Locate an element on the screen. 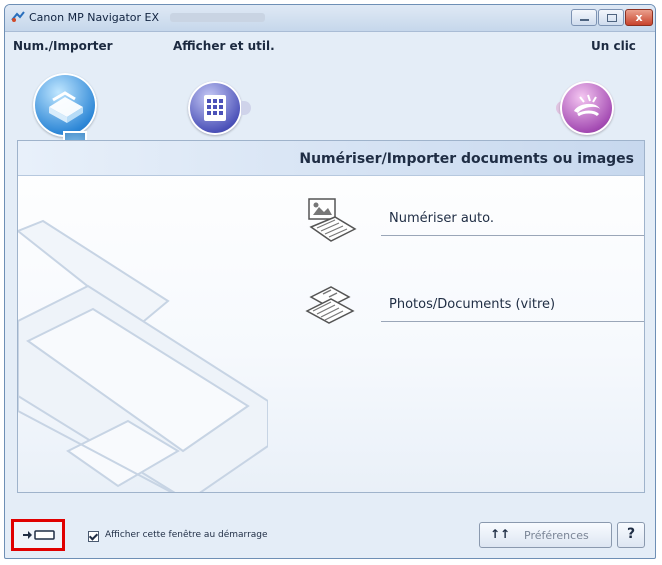 This screenshot has width=662, height=565. tab-view-use-handle is located at coordinates (246, 108).